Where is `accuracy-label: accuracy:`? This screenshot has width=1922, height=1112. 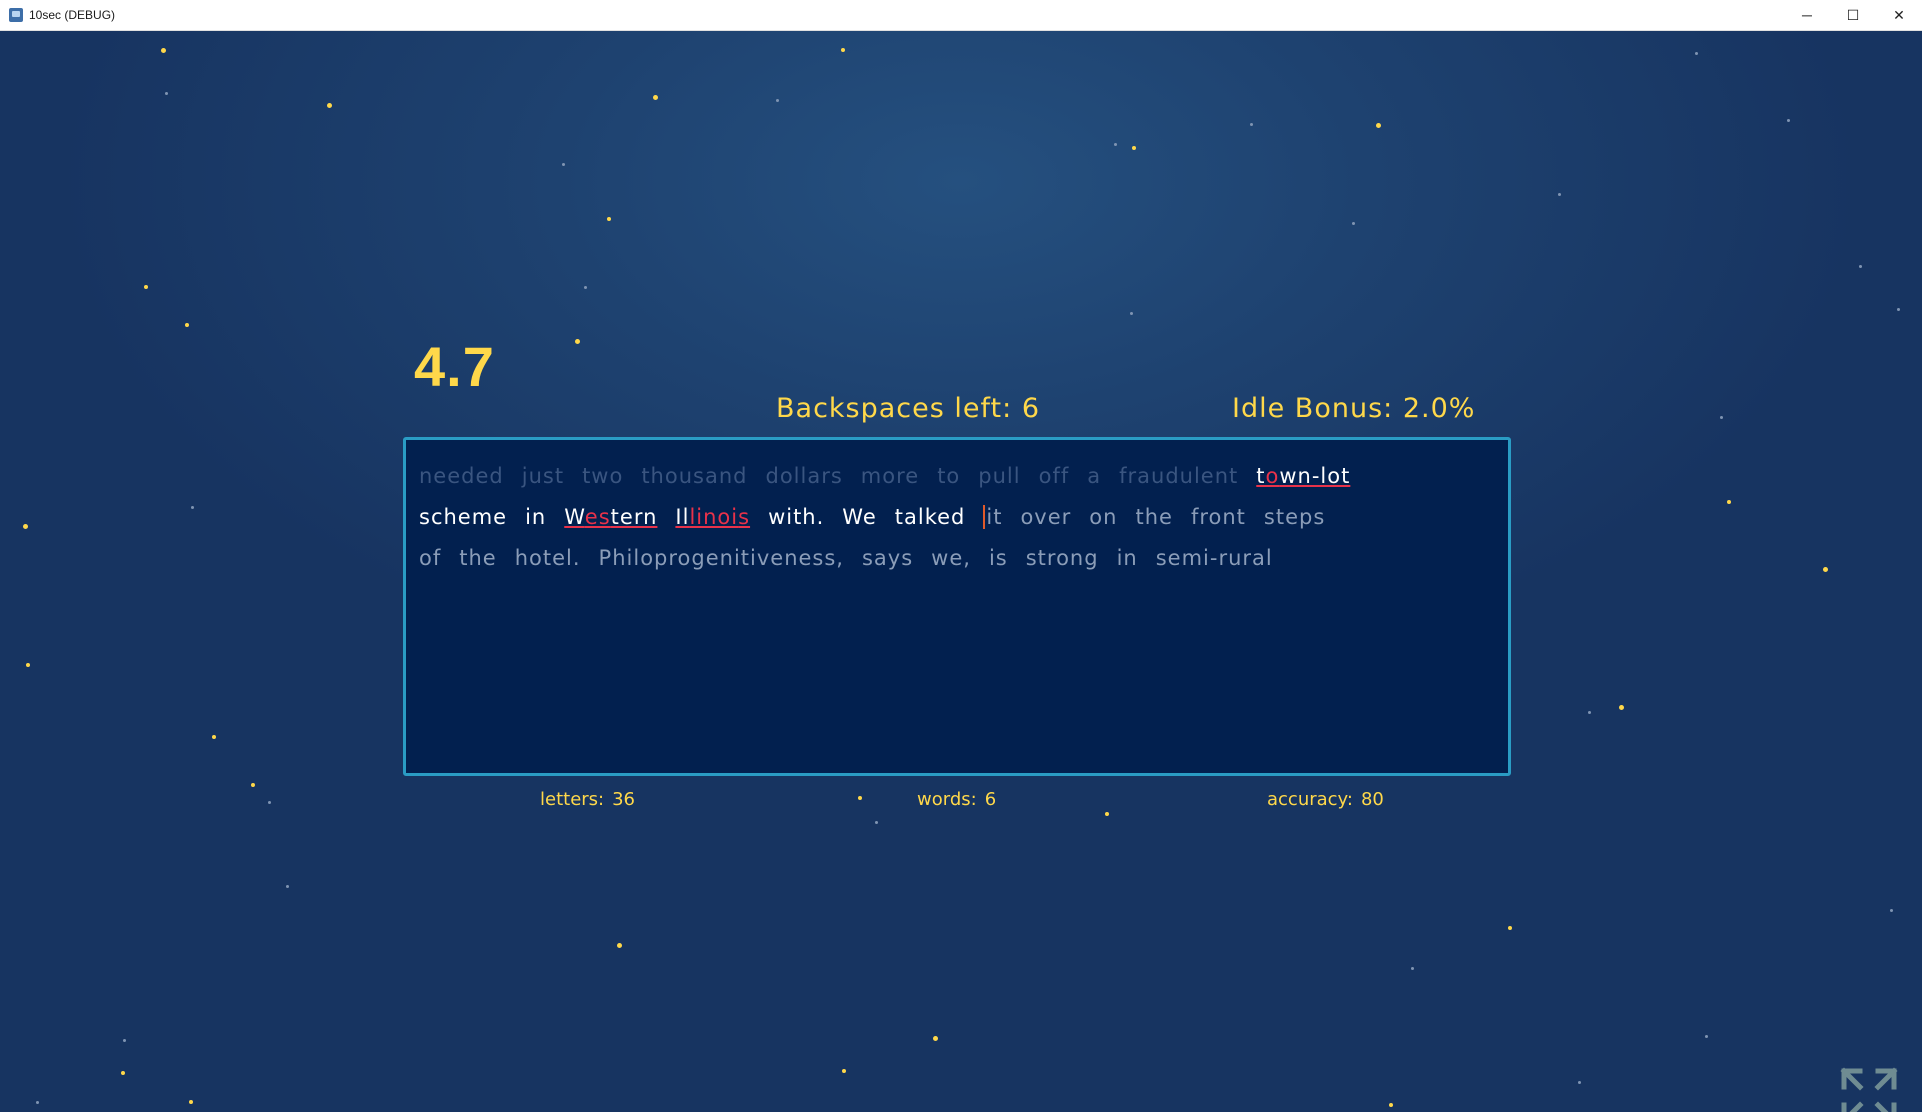 accuracy-label: accuracy: is located at coordinates (1310, 799).